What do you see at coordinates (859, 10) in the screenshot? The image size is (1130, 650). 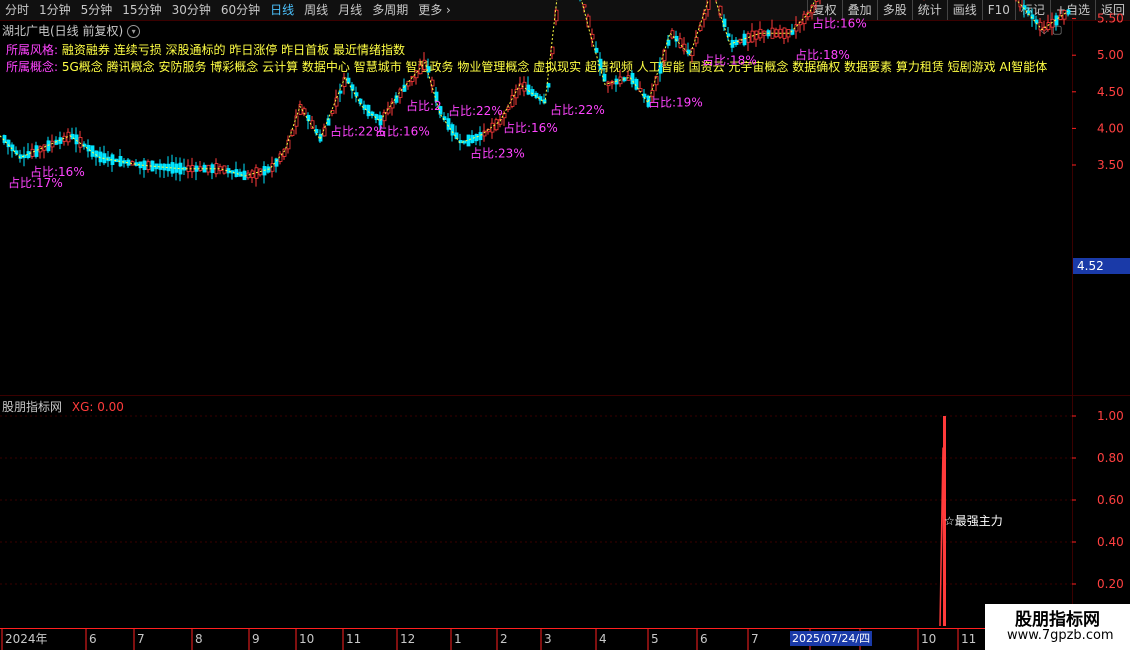 I see `overlay-button: 叠加` at bounding box center [859, 10].